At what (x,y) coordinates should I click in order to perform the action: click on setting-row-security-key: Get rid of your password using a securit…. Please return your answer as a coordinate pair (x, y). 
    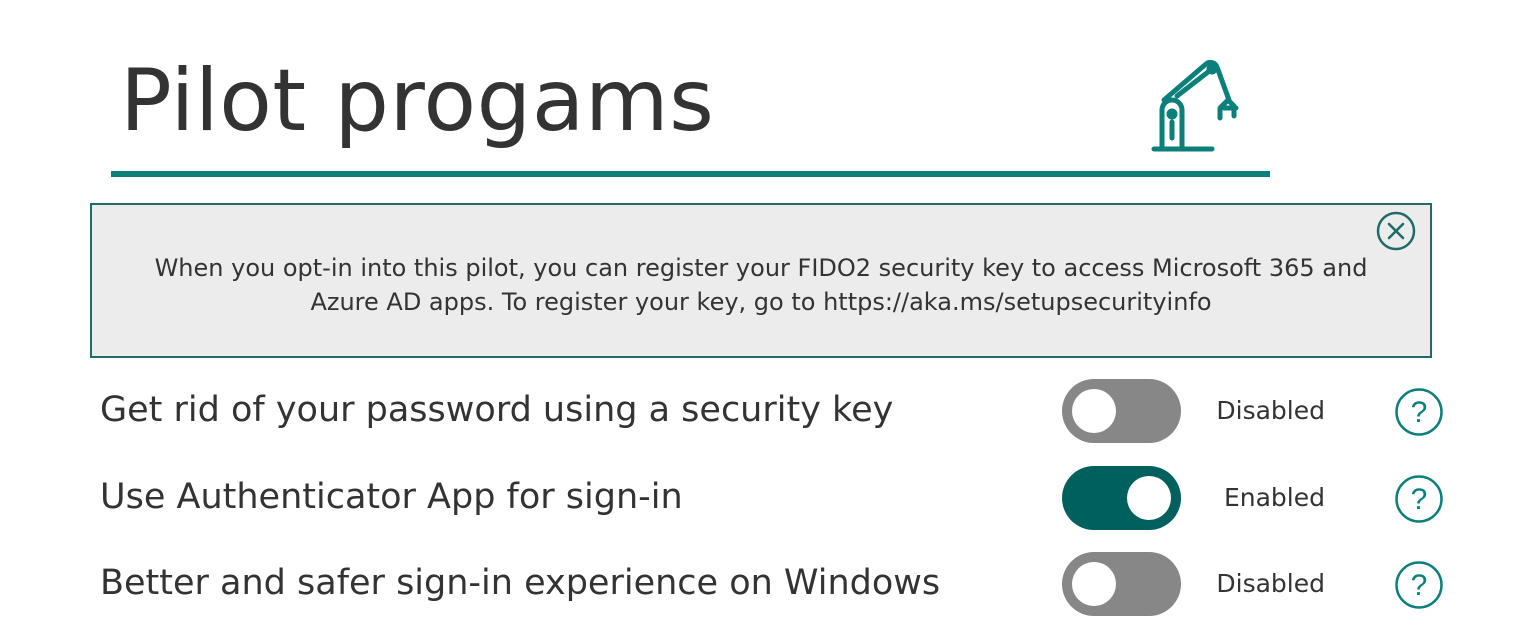
    Looking at the image, I should click on (757, 411).